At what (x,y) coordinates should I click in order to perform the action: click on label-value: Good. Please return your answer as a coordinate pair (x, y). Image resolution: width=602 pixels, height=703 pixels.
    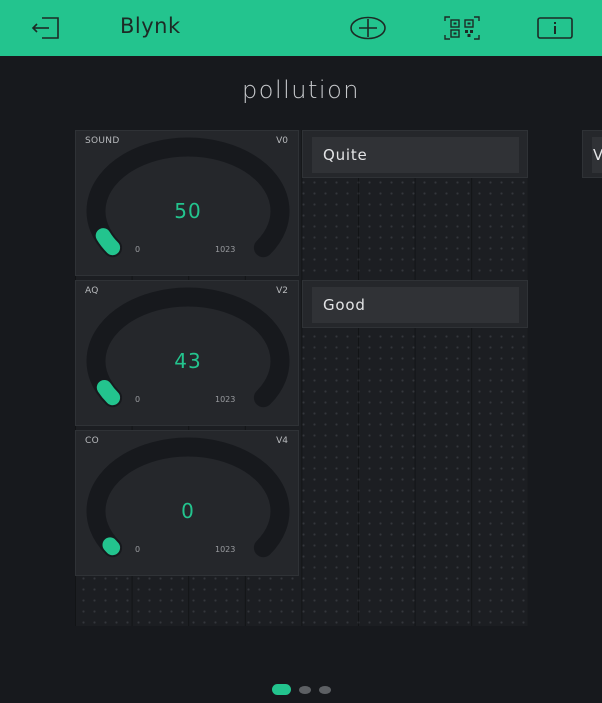
    Looking at the image, I should click on (415, 305).